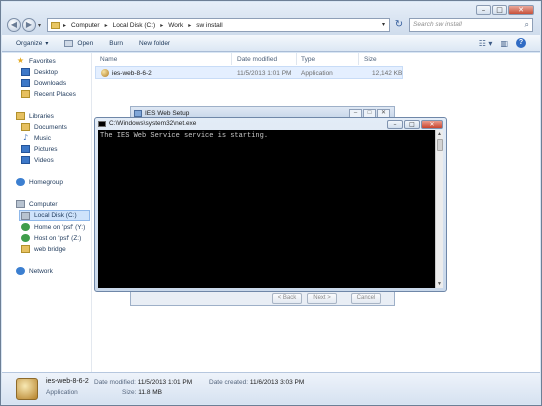  What do you see at coordinates (440, 145) in the screenshot?
I see `scroll-thumb` at bounding box center [440, 145].